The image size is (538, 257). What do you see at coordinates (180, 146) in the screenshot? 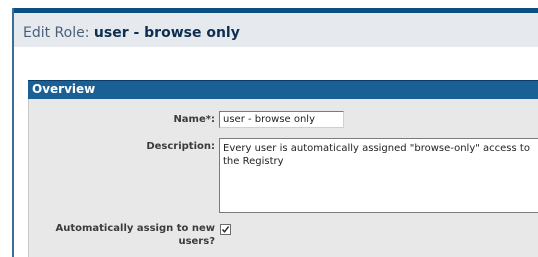
I see `description-label: Description:` at bounding box center [180, 146].